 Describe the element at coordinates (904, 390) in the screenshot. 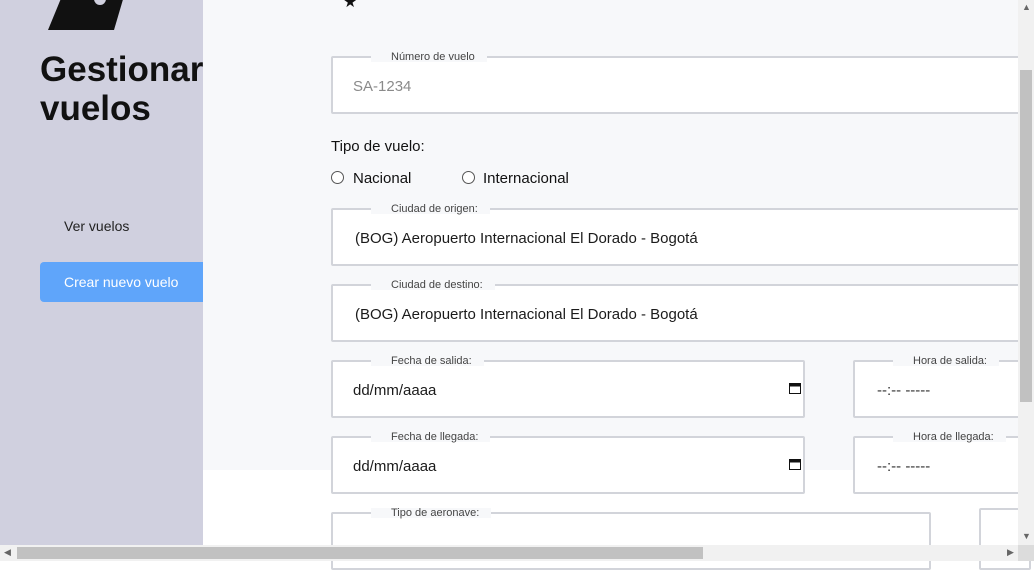

I see `departure-time-value: --:-- -----` at that location.